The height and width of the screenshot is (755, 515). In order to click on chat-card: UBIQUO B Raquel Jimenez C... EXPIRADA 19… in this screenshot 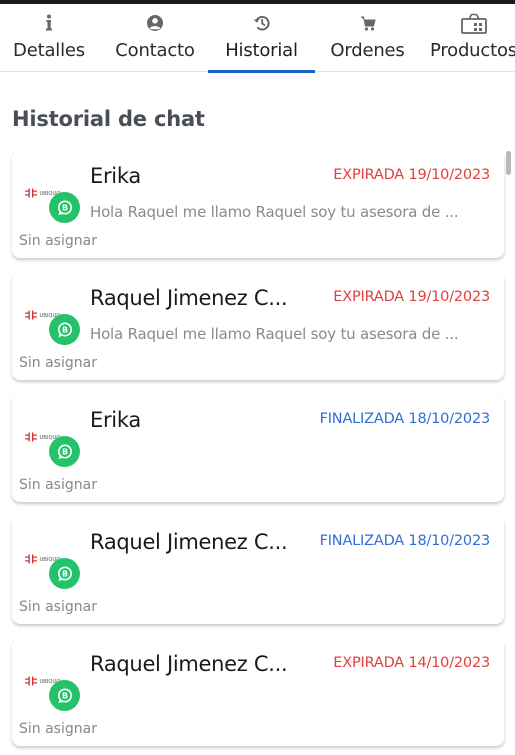, I will do `click(258, 326)`.